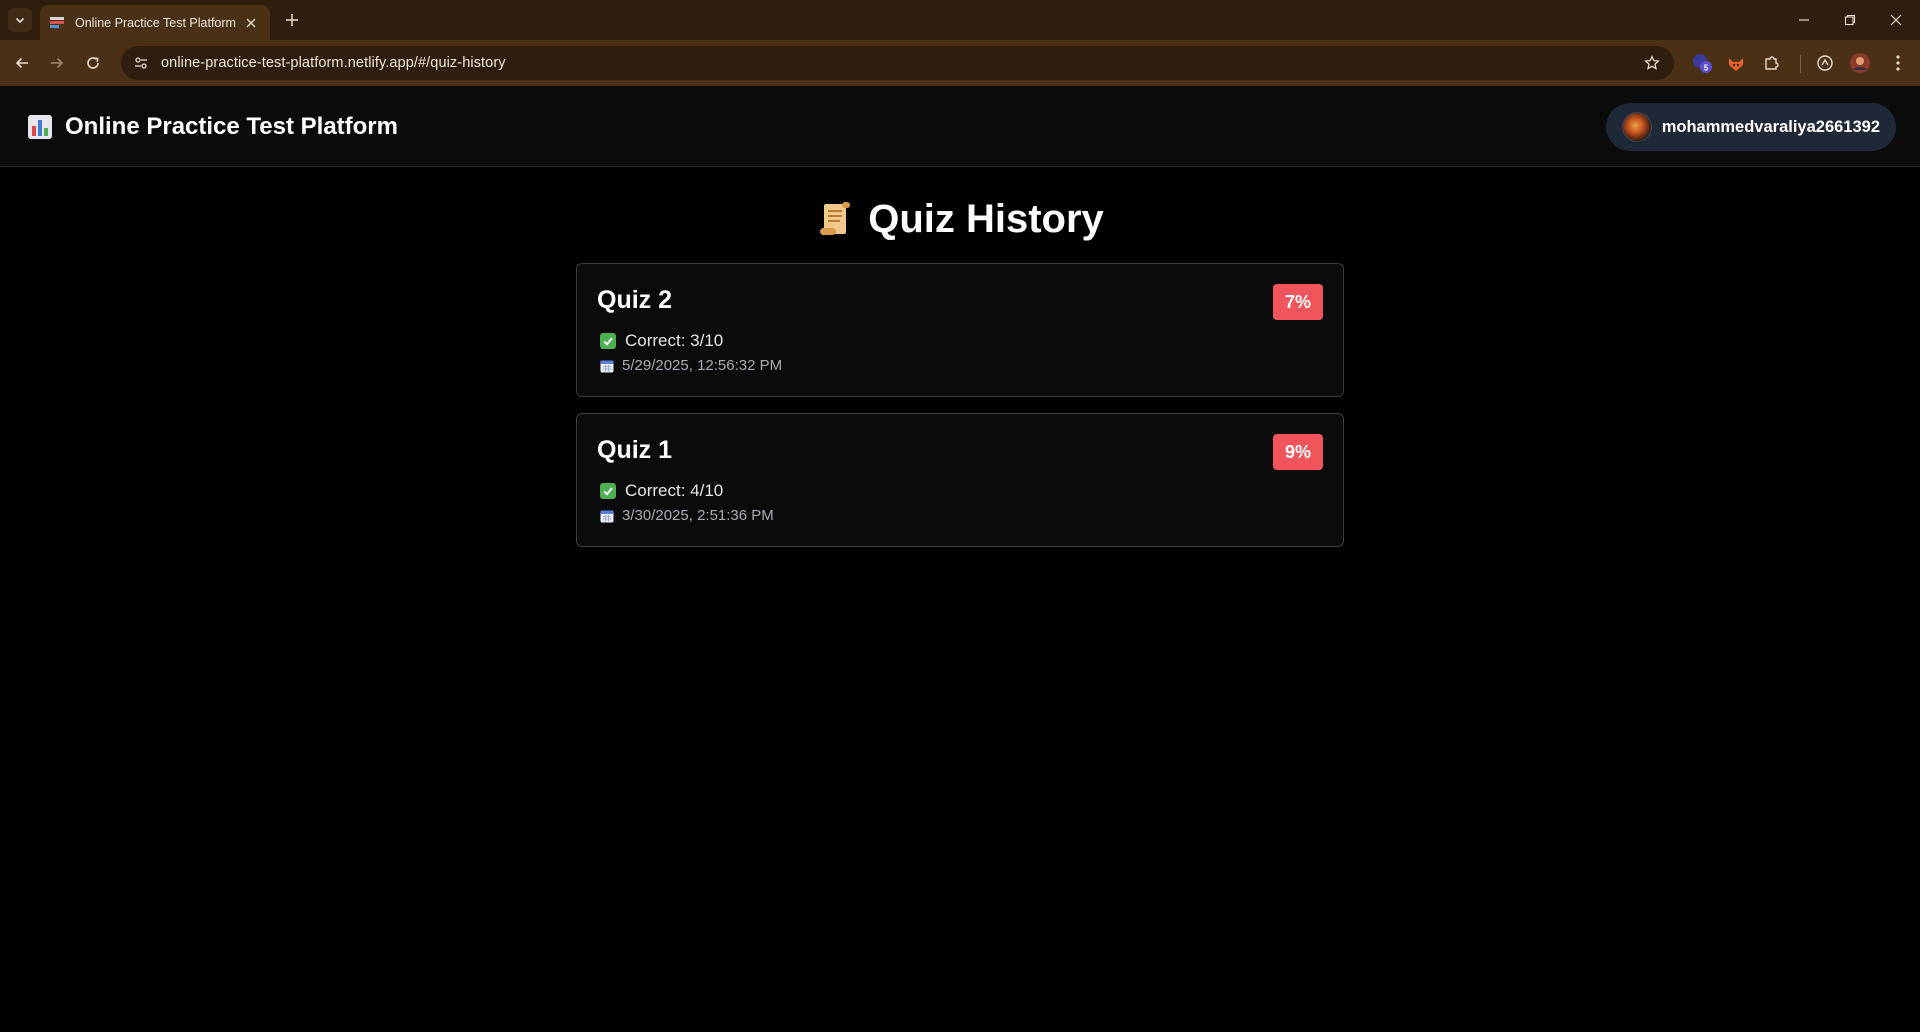  I want to click on score-badge: 9%, so click(1297, 452).